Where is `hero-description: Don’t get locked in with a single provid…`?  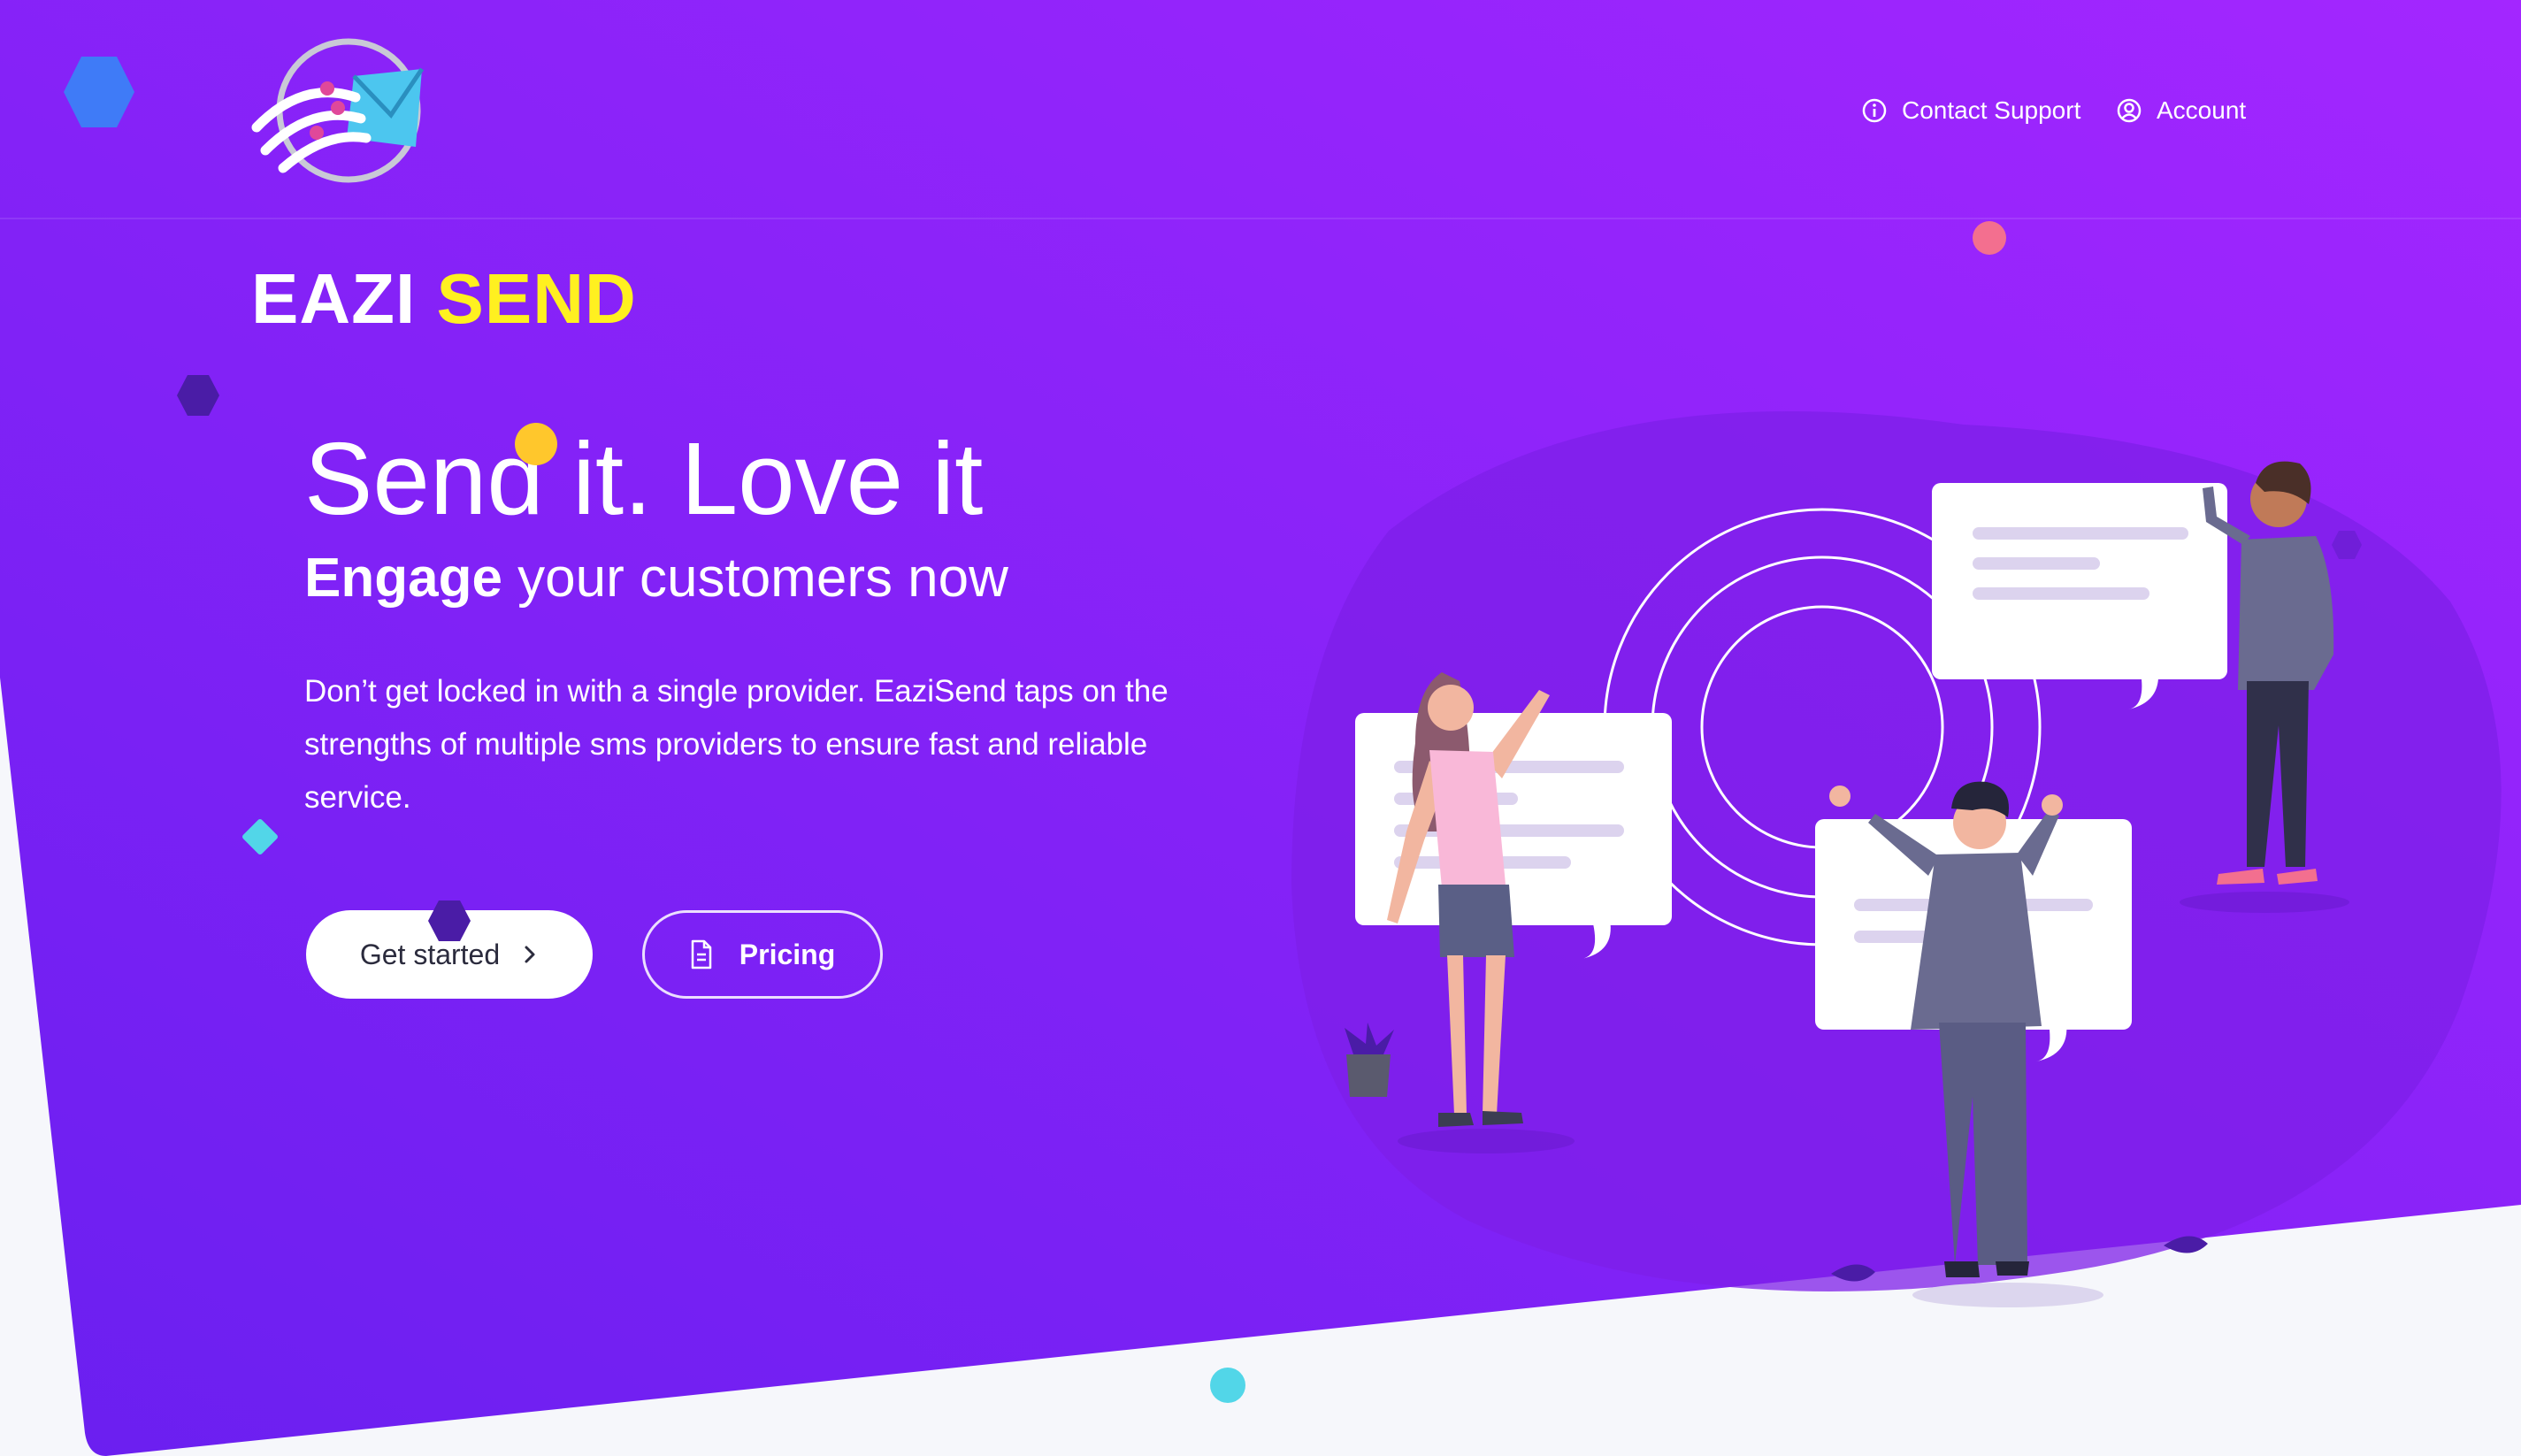 hero-description: Don’t get locked in with a single provid… is located at coordinates (736, 744).